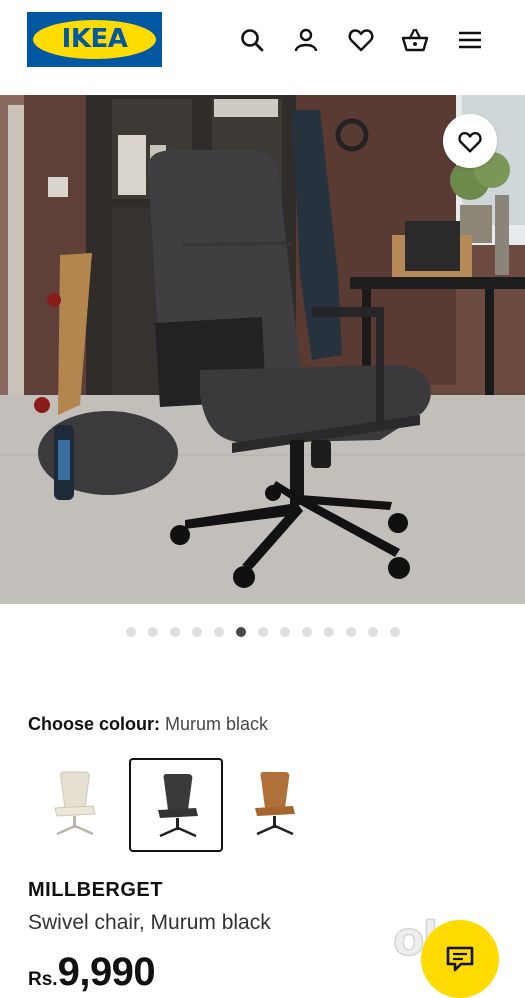  I want to click on chair-black-thumbnail, so click(178, 806).